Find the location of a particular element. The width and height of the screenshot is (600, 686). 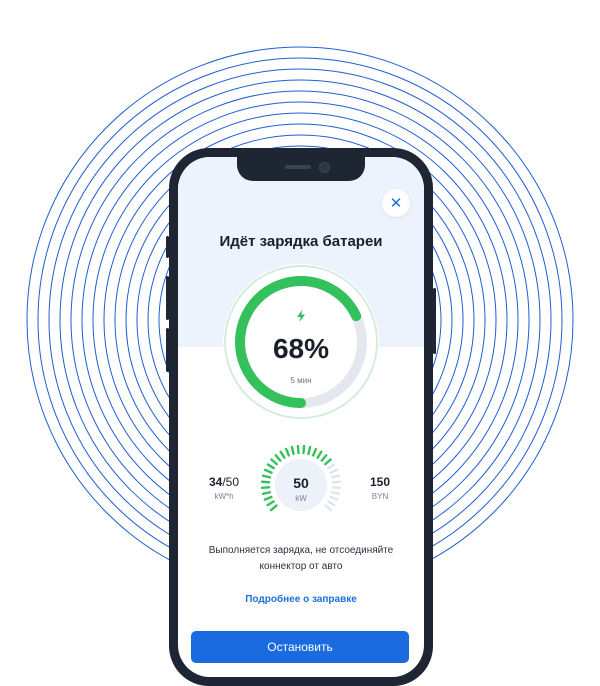

charging-message-line: коннектор от авто is located at coordinates (301, 566).